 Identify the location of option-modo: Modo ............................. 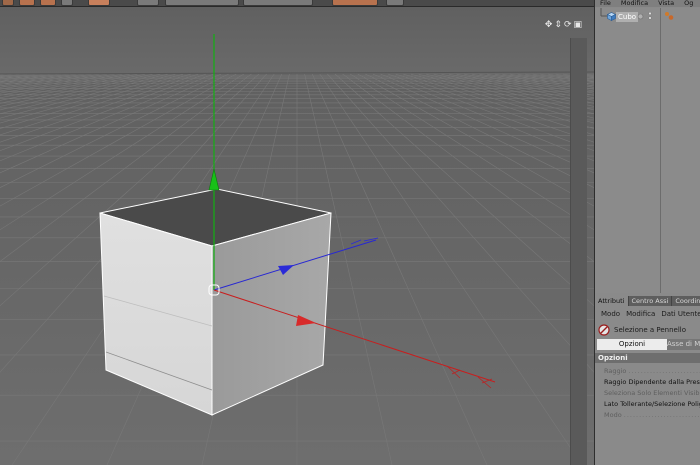
(647, 415).